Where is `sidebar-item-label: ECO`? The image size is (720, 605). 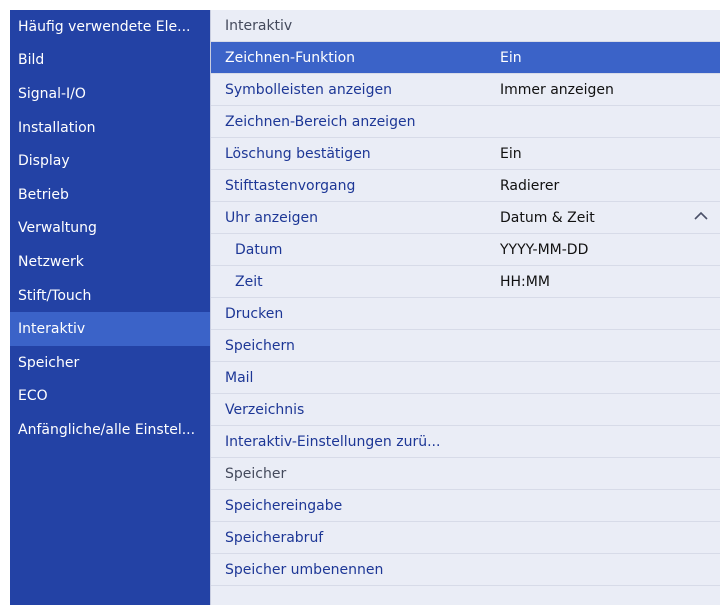
sidebar-item-label: ECO is located at coordinates (33, 396).